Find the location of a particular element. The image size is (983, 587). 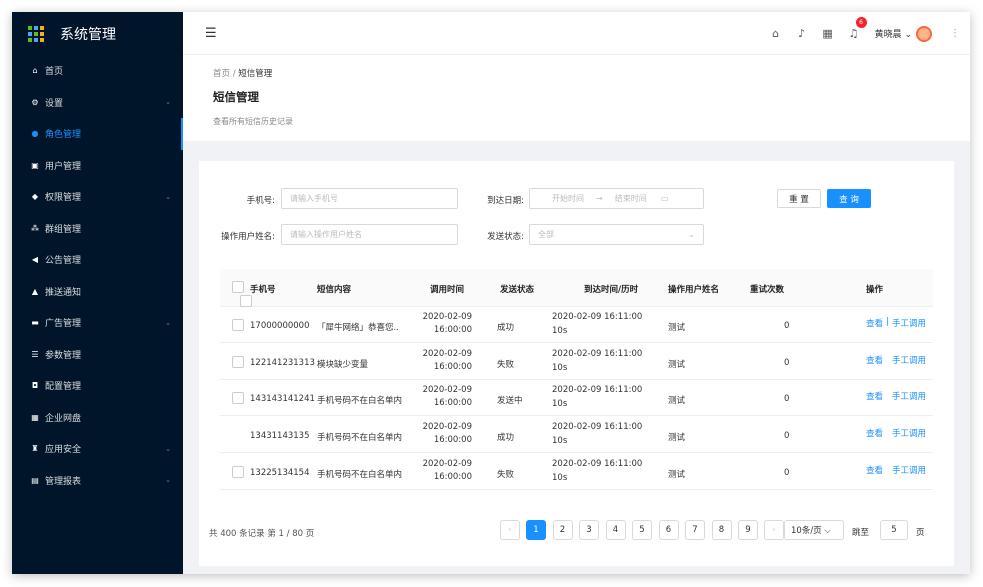

page-button-6: 6 is located at coordinates (668, 530).